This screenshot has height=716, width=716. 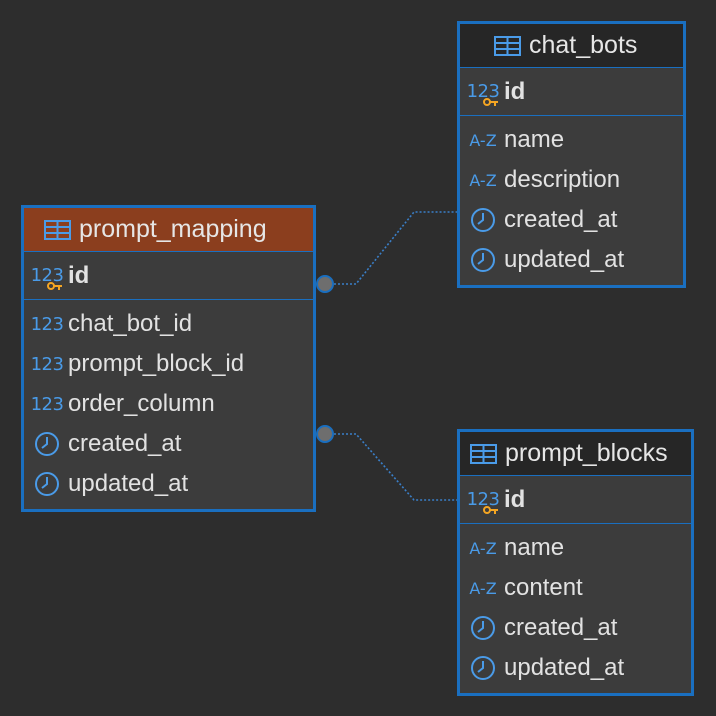 I want to click on column-row: A-Z content, so click(x=575, y=588).